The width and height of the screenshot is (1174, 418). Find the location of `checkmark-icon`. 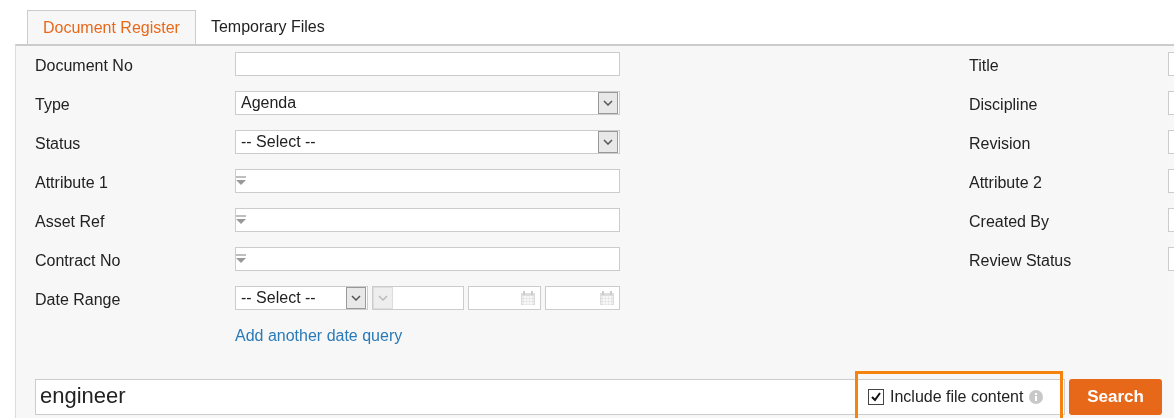

checkmark-icon is located at coordinates (876, 397).